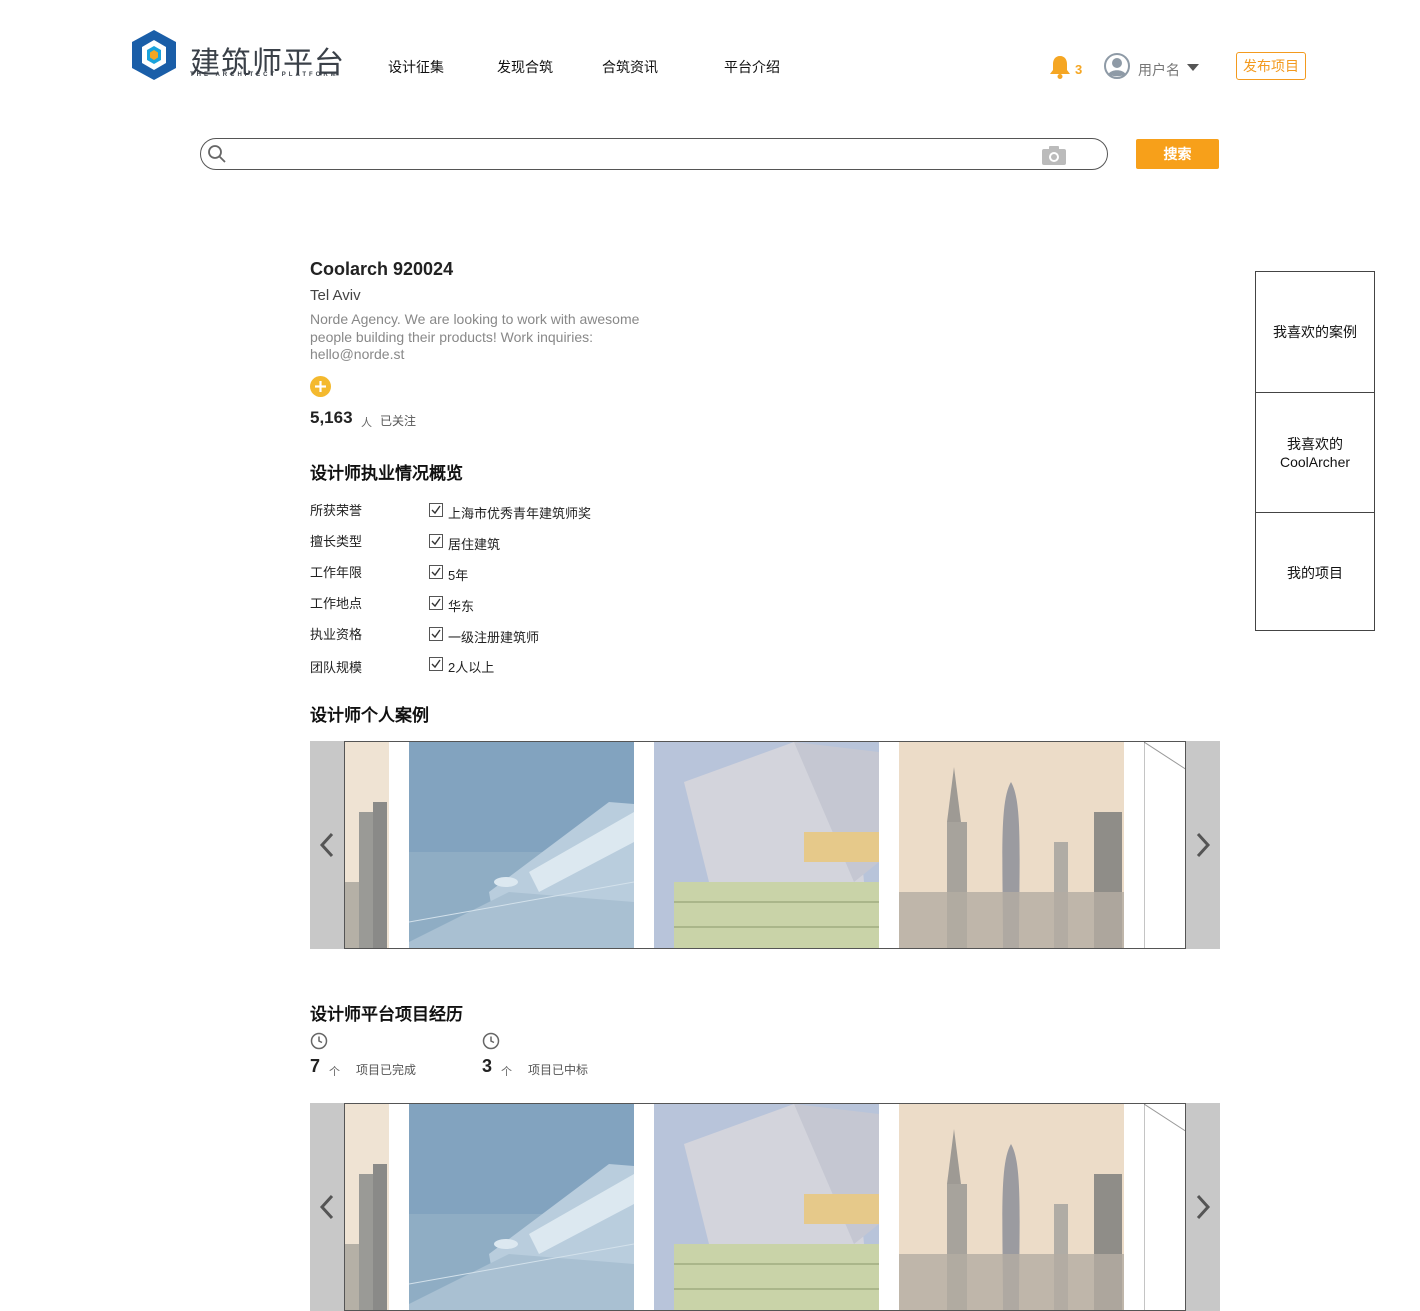  Describe the element at coordinates (461, 606) in the screenshot. I see `attr-value-location: 华东` at that location.